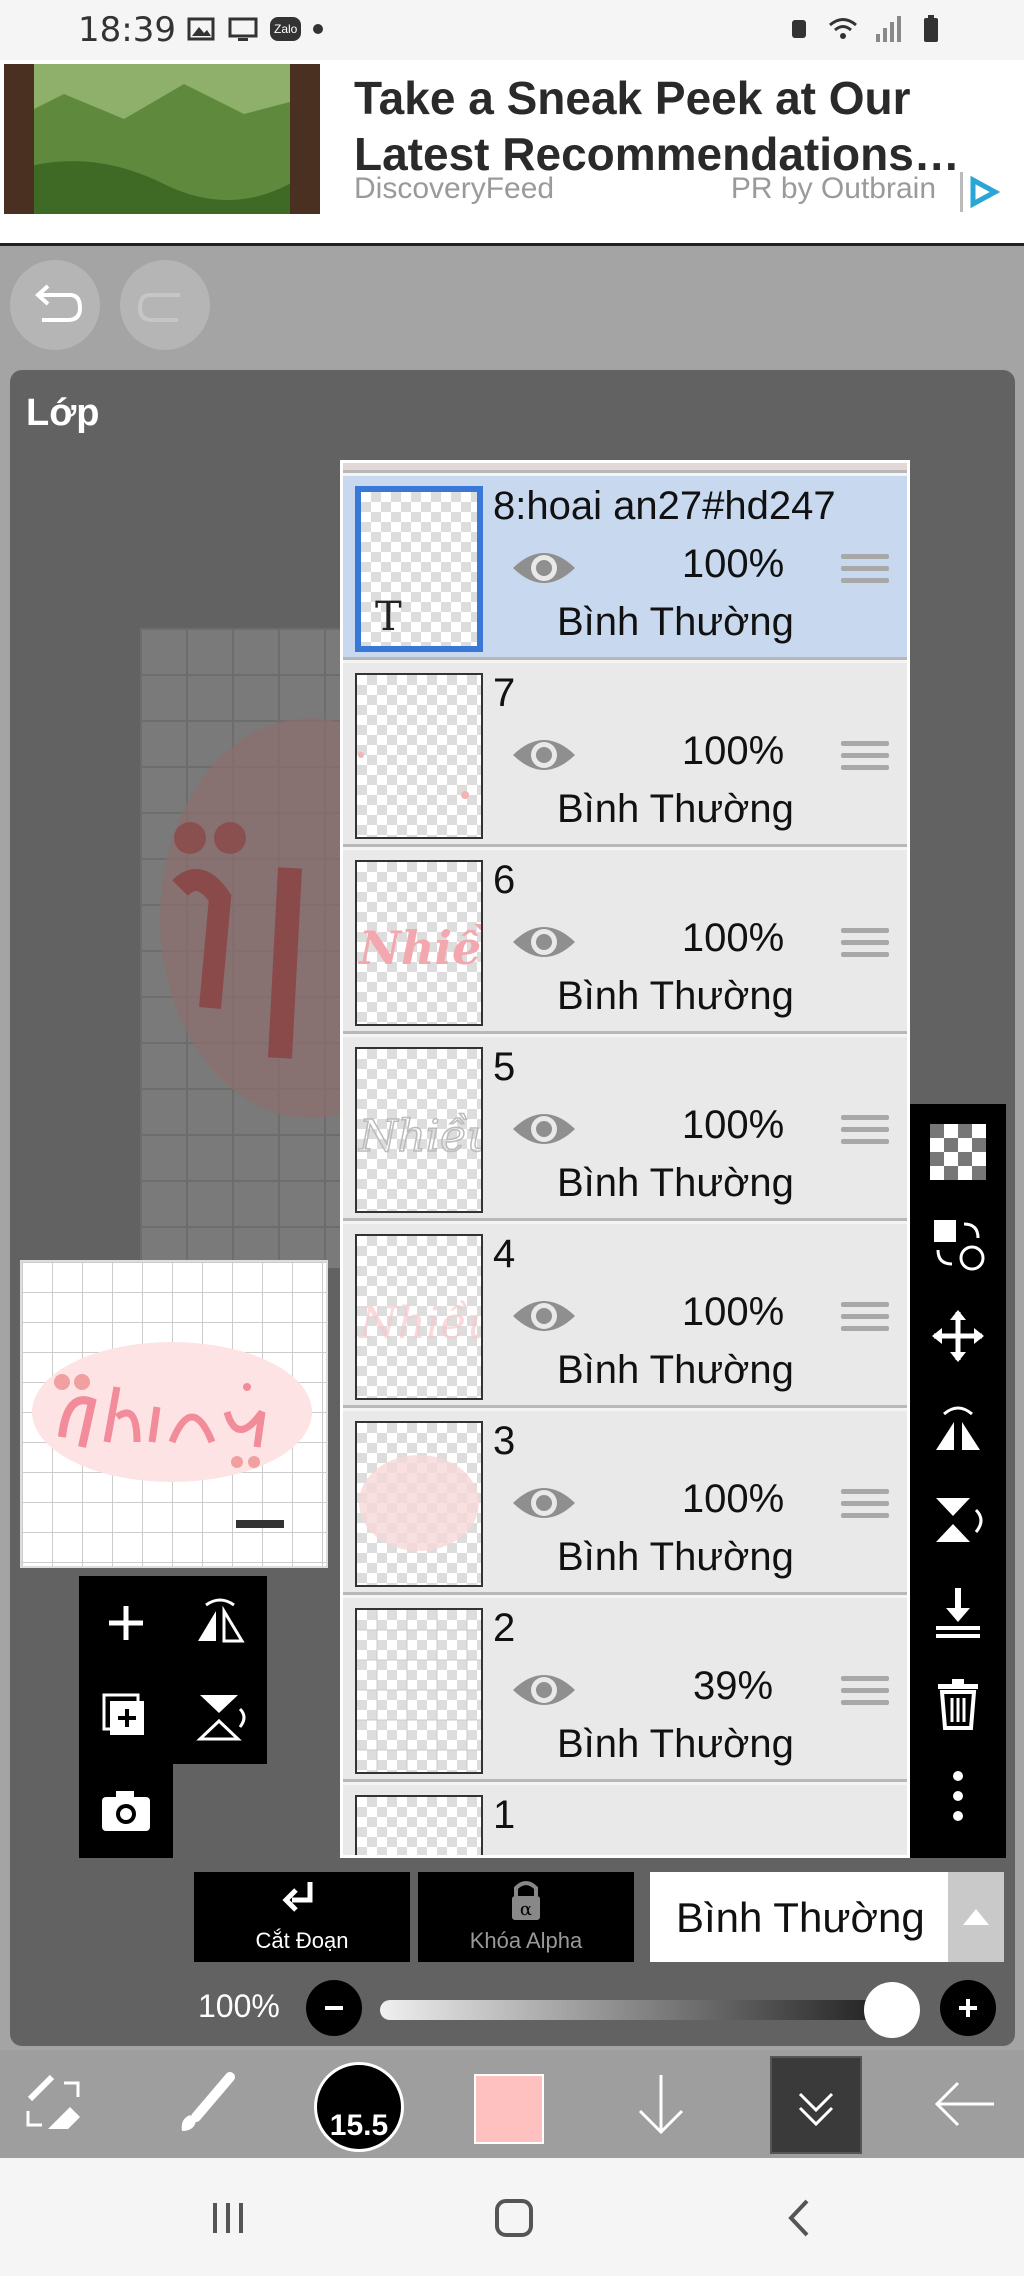  I want to click on chevron-left-icon, so click(798, 2218).